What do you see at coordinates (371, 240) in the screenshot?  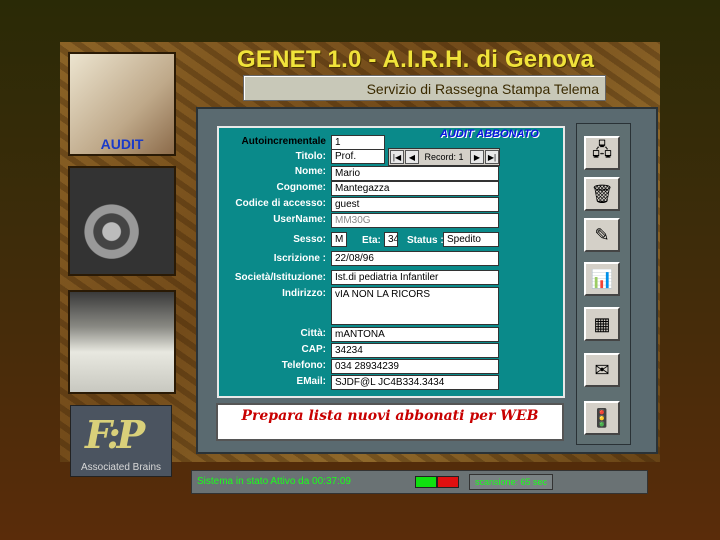 I see `label-eta: Eta:` at bounding box center [371, 240].